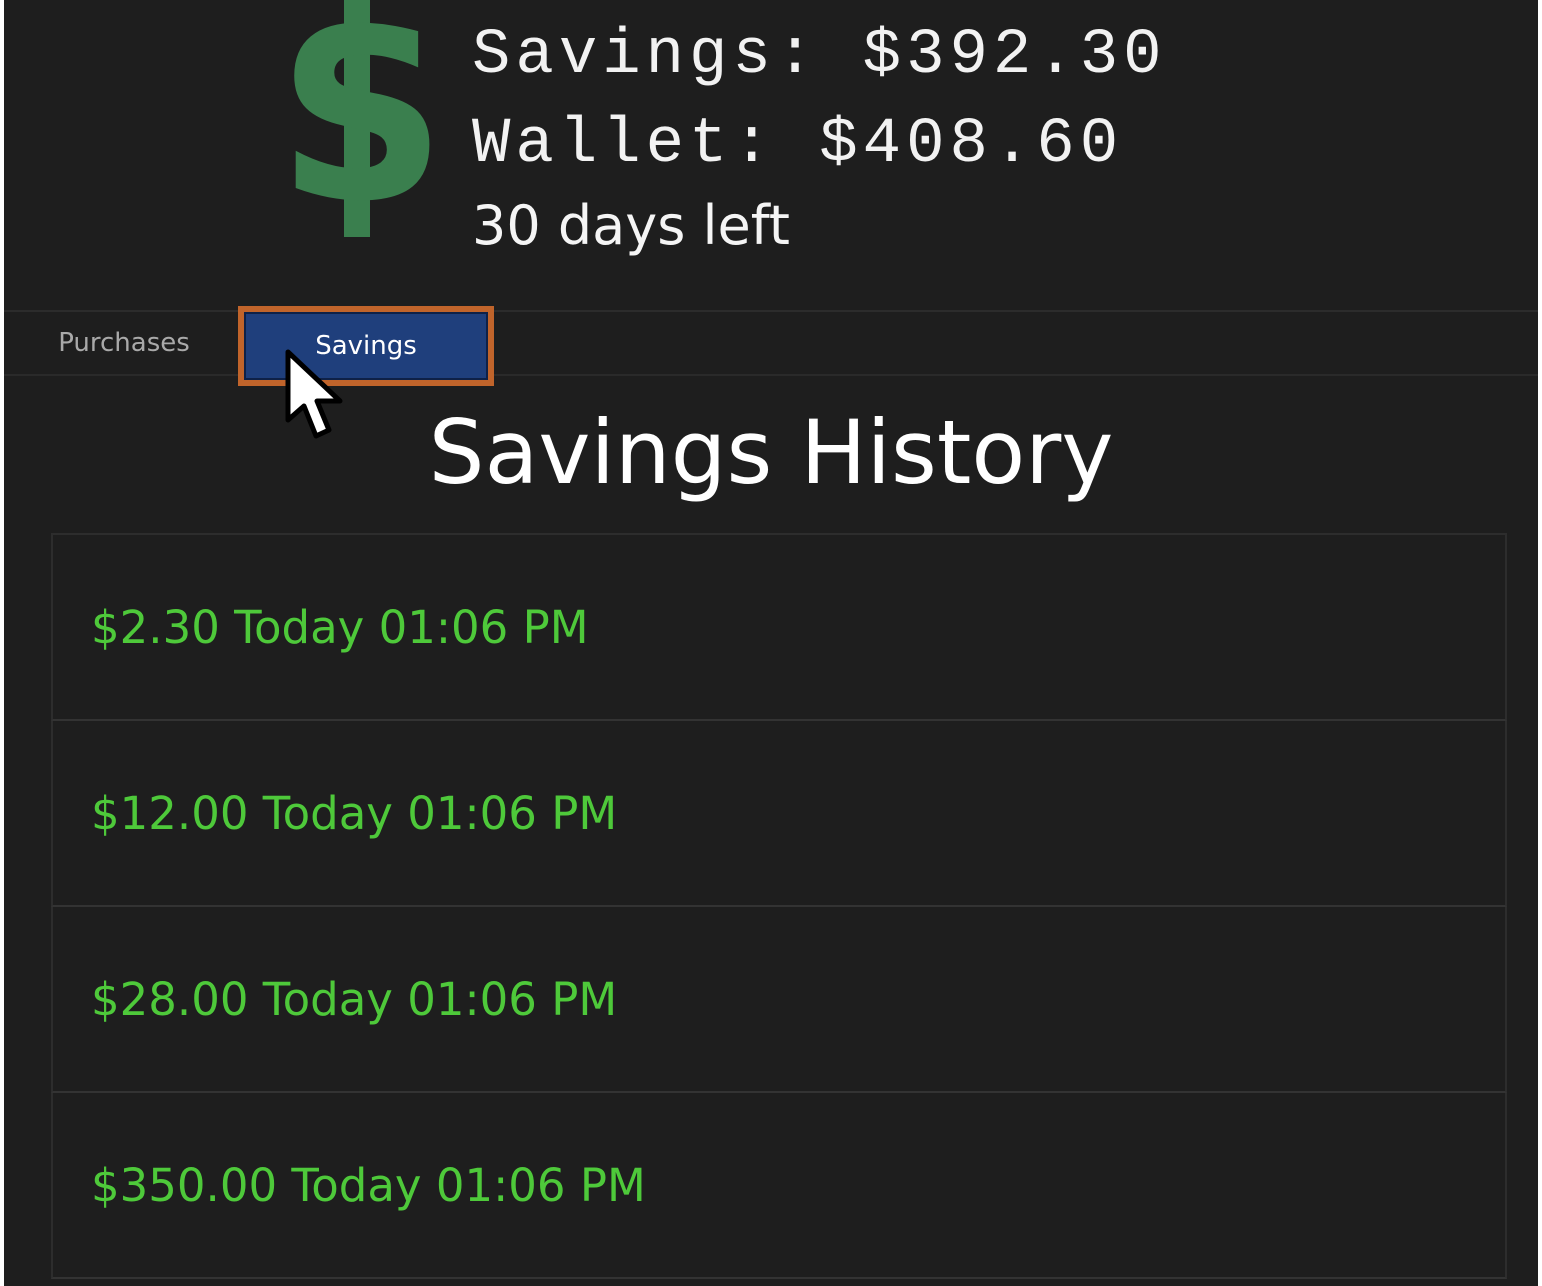 Image resolution: width=1542 pixels, height=1286 pixels. Describe the element at coordinates (771, 346) in the screenshot. I see `tab-bar: Purchases Savings` at that location.